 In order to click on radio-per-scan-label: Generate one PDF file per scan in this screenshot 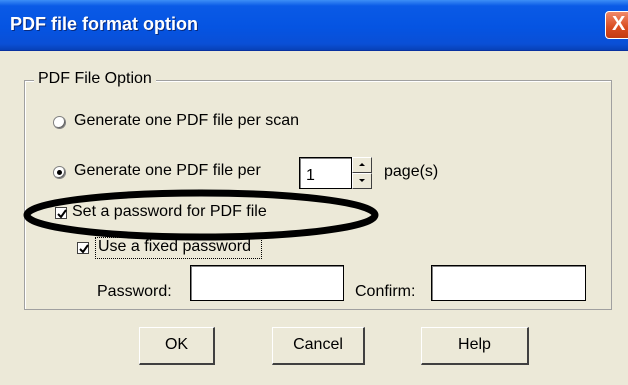, I will do `click(186, 121)`.